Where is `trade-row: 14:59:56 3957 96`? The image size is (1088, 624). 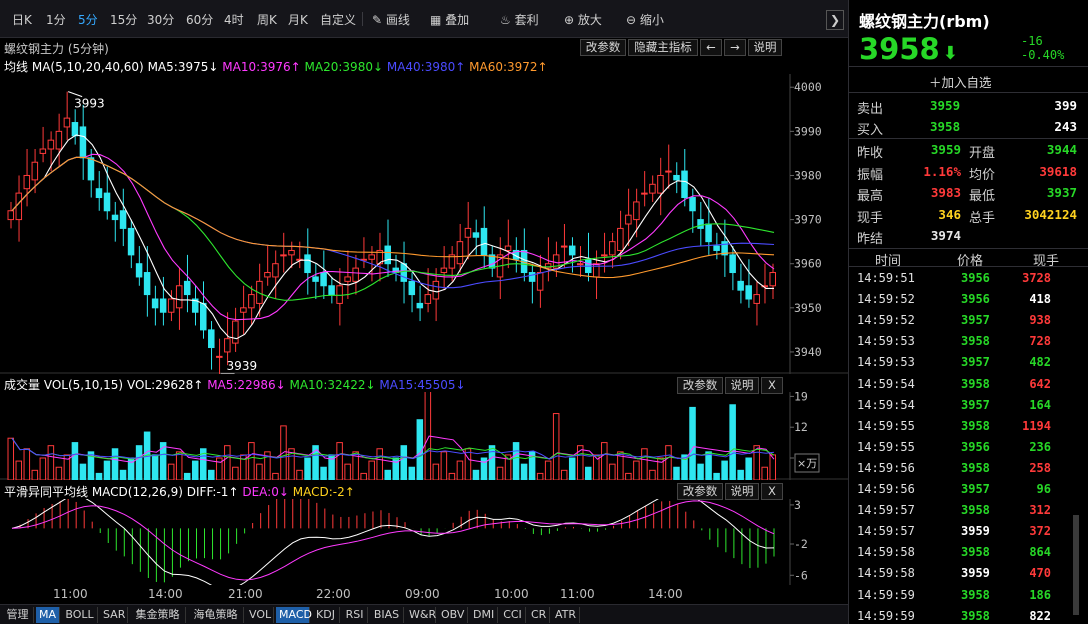 trade-row: 14:59:56 3957 96 is located at coordinates (965, 489).